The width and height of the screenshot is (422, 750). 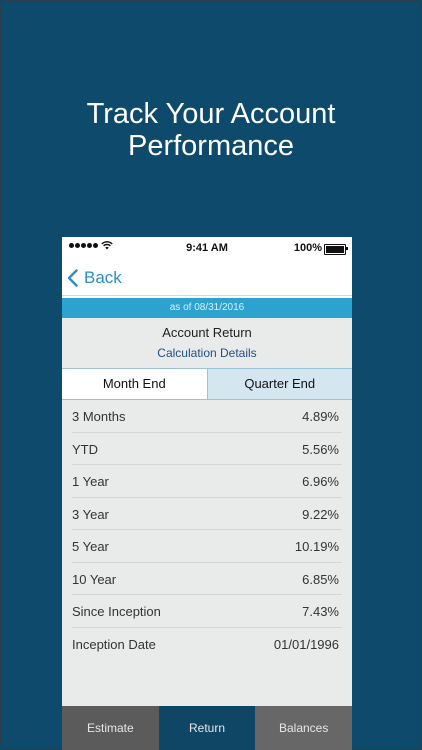 I want to click on return-value: 4.89%, so click(x=320, y=416).